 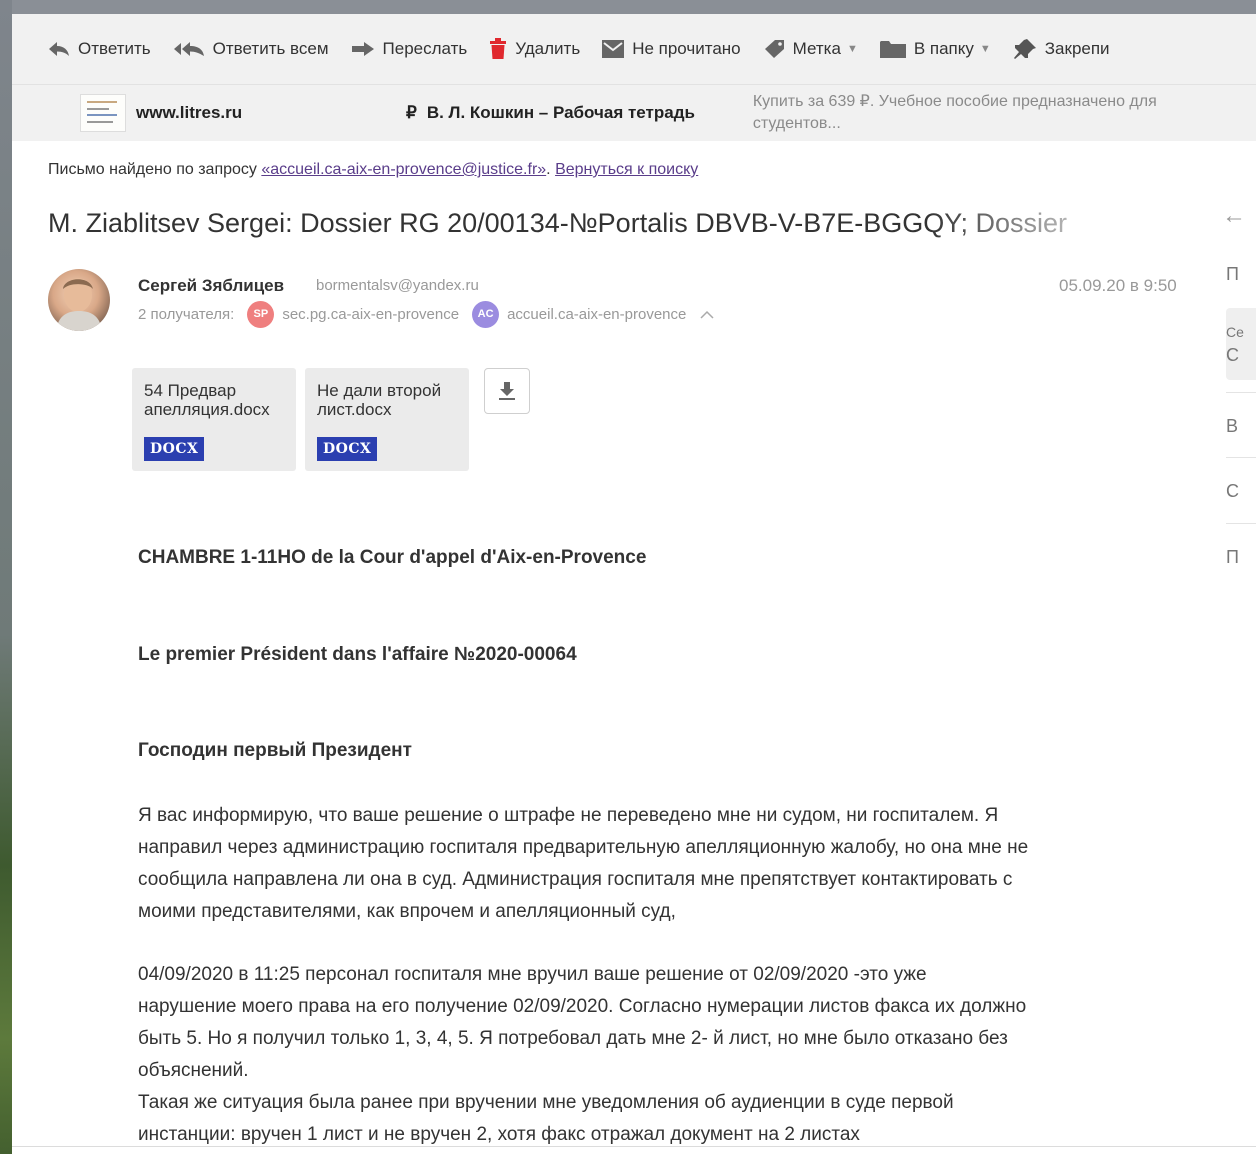 I want to click on chevron-up-icon, so click(x=707, y=314).